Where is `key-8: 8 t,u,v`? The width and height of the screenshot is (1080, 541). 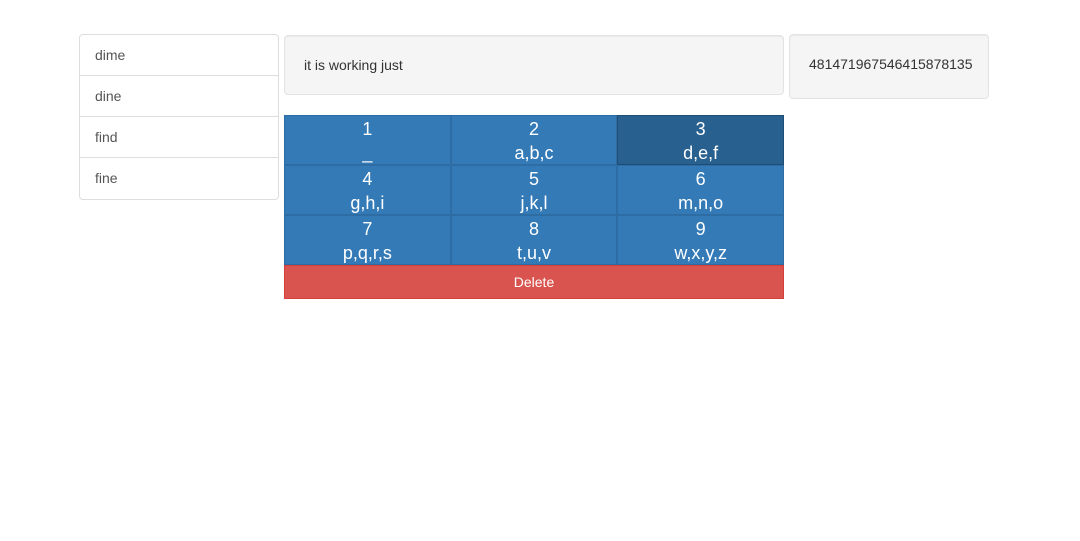 key-8: 8 t,u,v is located at coordinates (534, 240).